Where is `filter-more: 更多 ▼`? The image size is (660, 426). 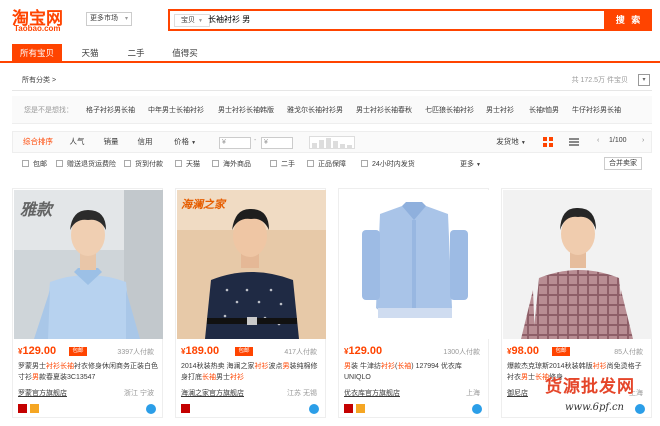 filter-more: 更多 ▼ is located at coordinates (470, 164).